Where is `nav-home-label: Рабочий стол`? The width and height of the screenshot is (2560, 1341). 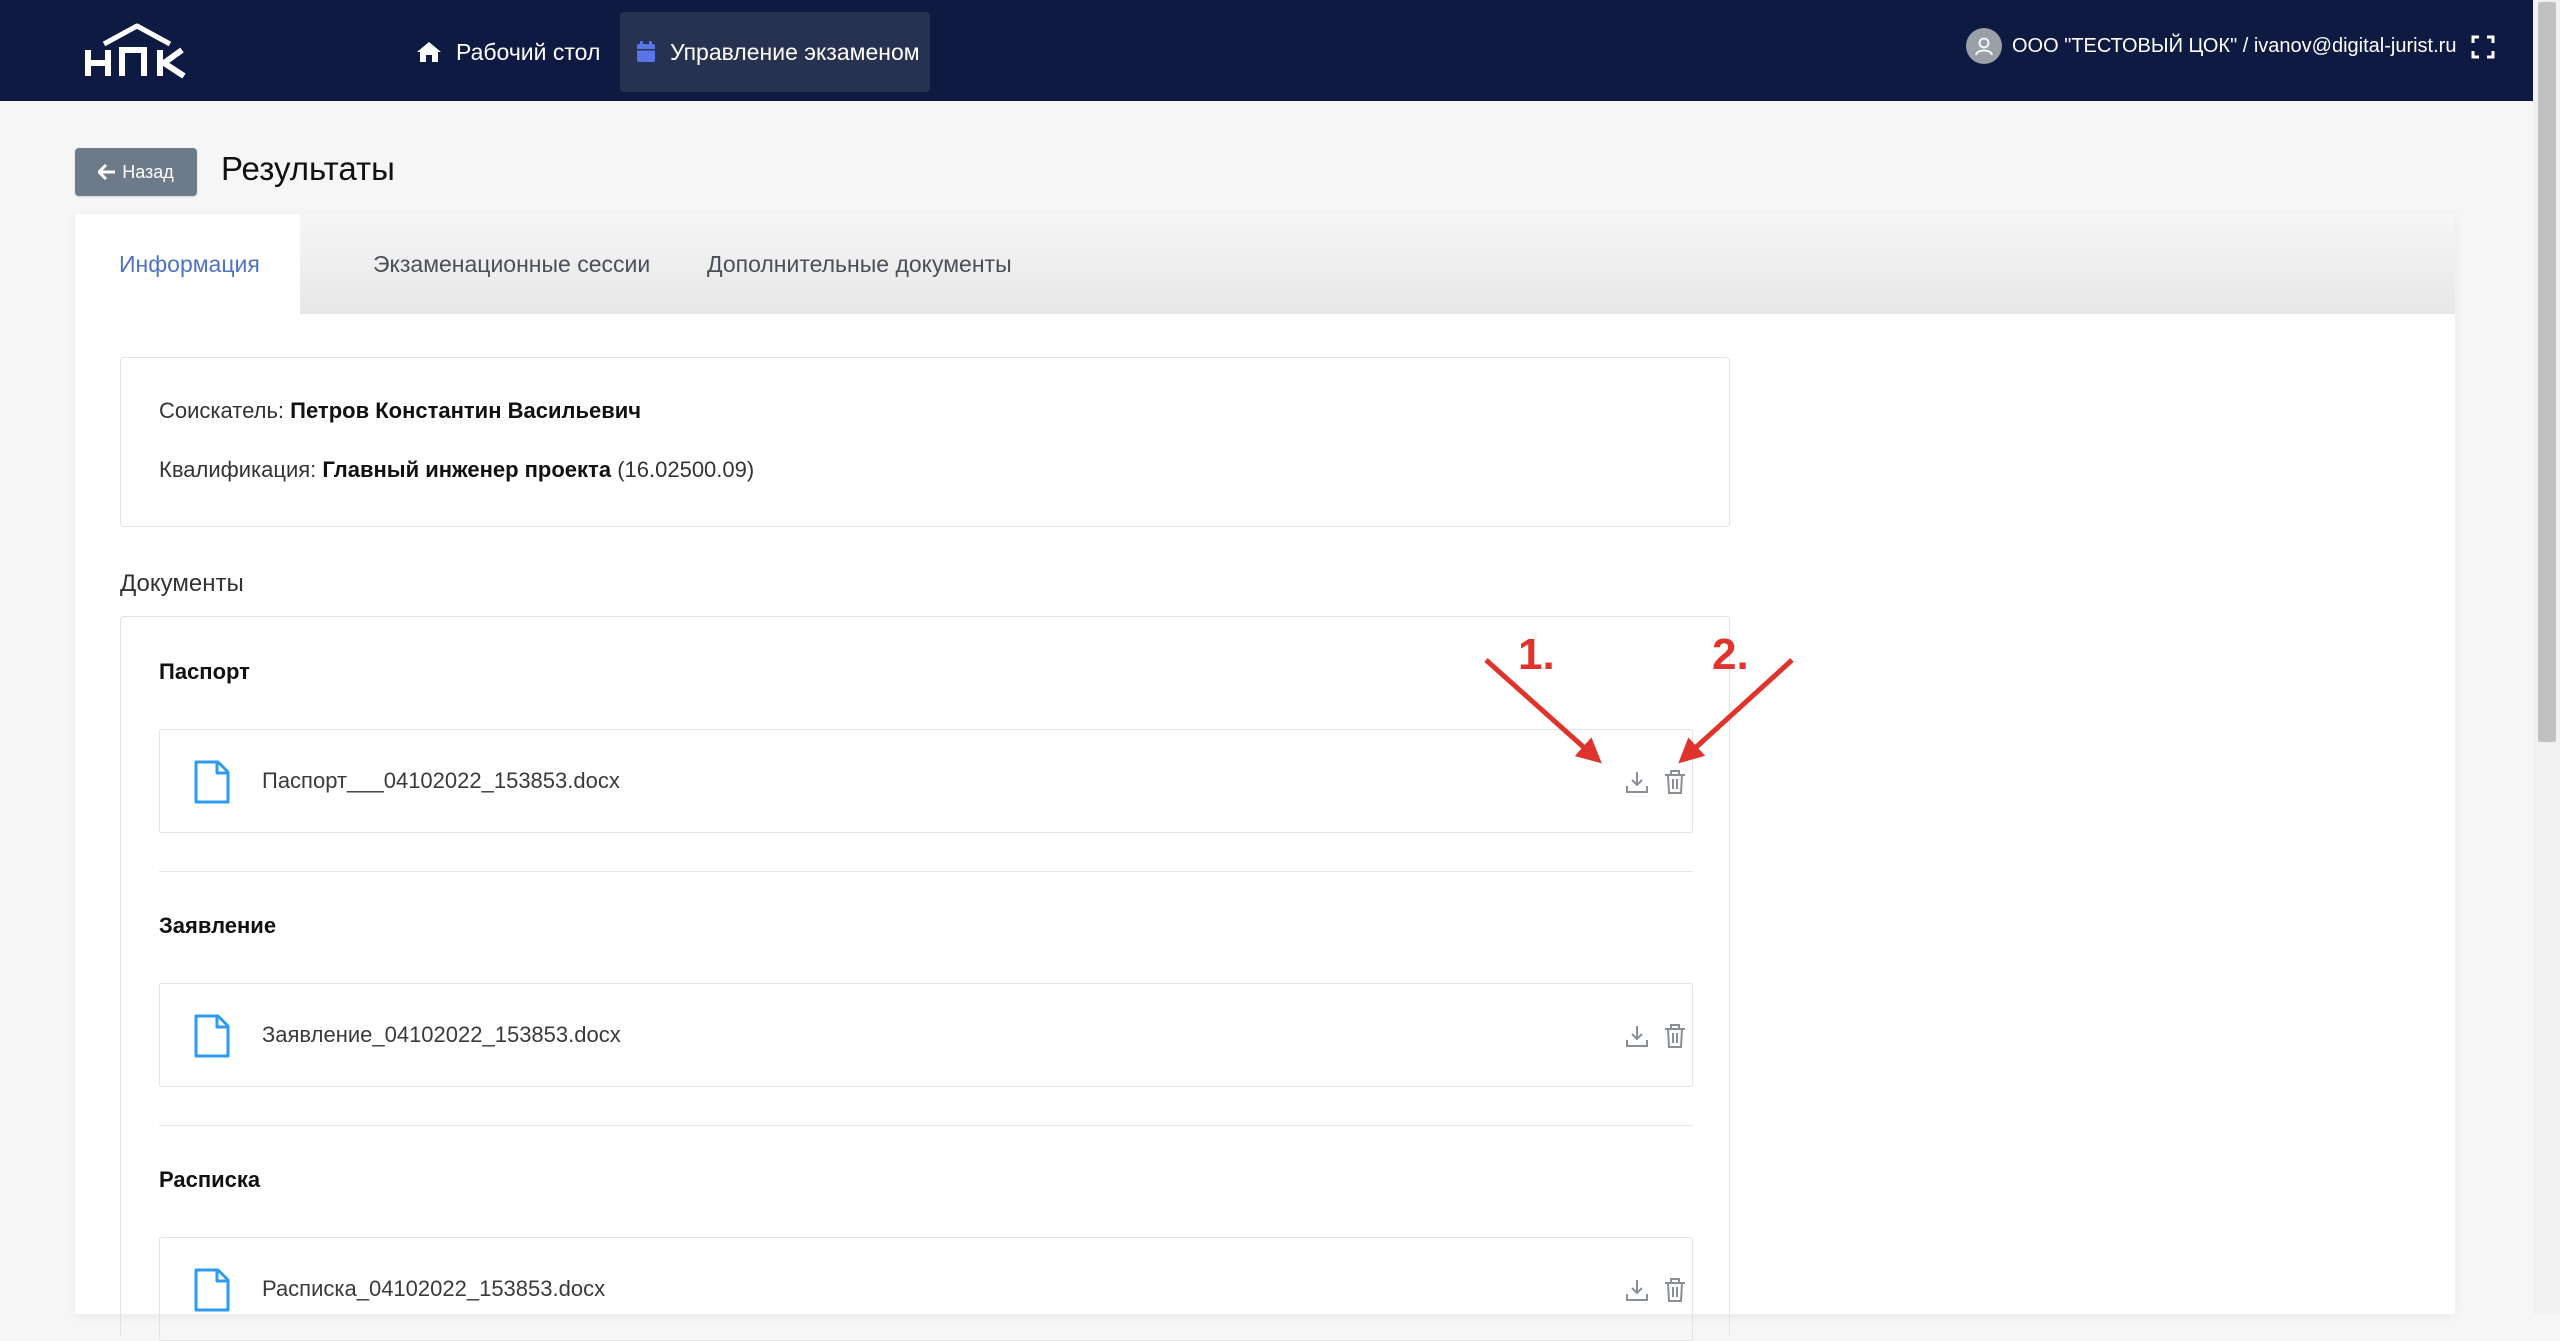 nav-home-label: Рабочий стол is located at coordinates (528, 51).